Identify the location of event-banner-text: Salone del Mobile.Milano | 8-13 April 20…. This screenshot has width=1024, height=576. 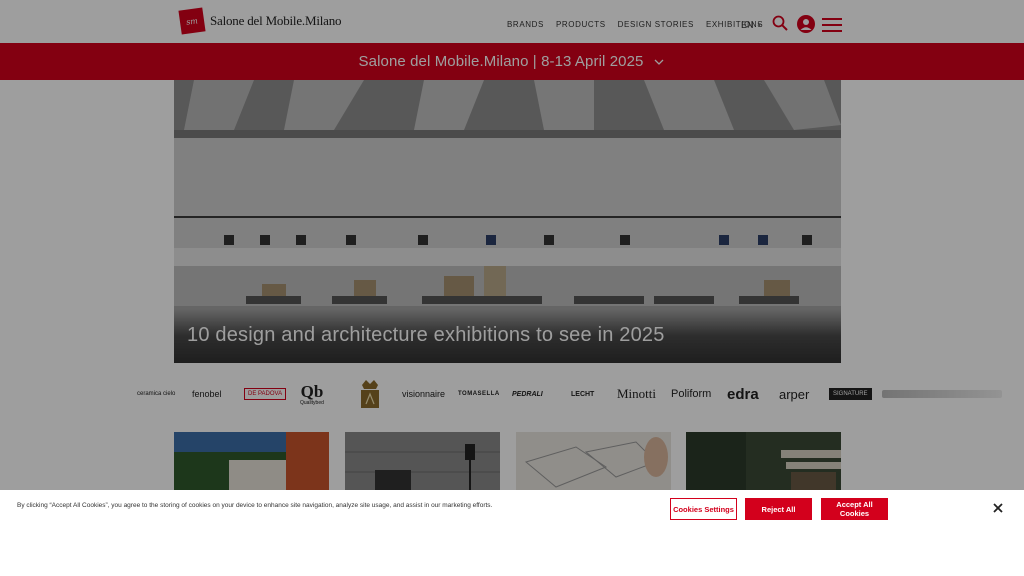
(501, 61).